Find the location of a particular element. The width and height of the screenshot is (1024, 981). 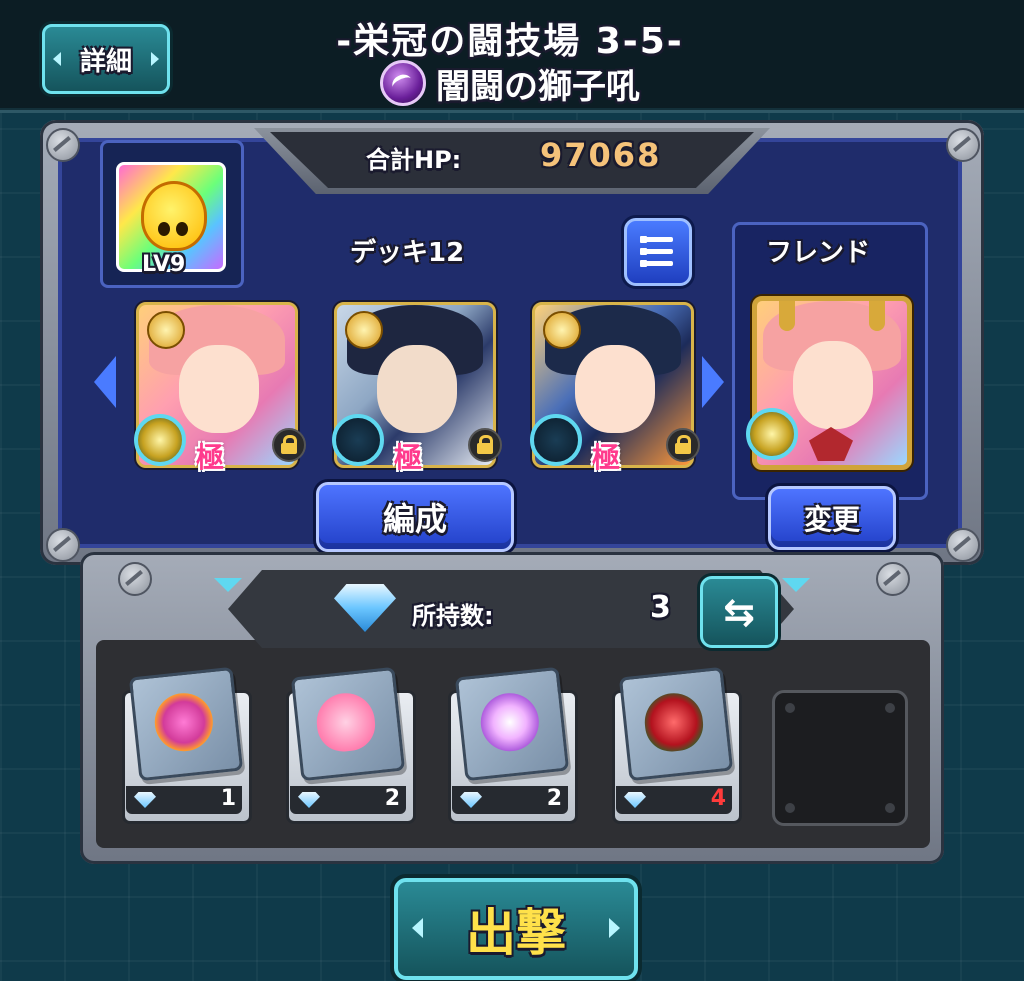

deck-label: デッキ12 is located at coordinates (407, 253).